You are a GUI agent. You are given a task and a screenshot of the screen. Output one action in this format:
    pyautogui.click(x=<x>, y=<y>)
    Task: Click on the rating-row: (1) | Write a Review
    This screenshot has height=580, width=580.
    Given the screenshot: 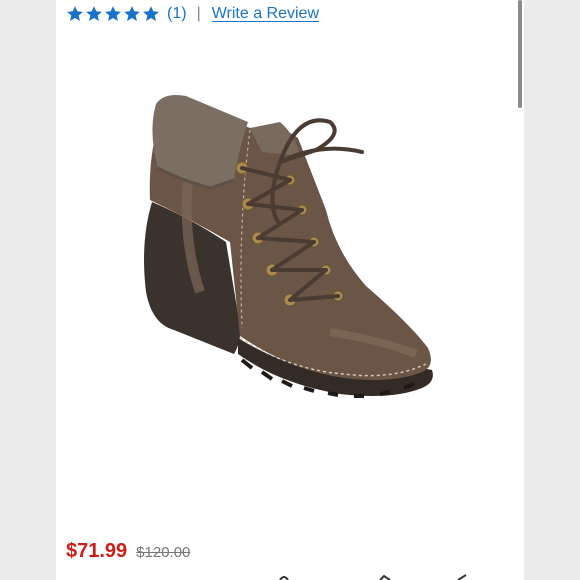 What is the action you would take?
    pyautogui.click(x=192, y=14)
    